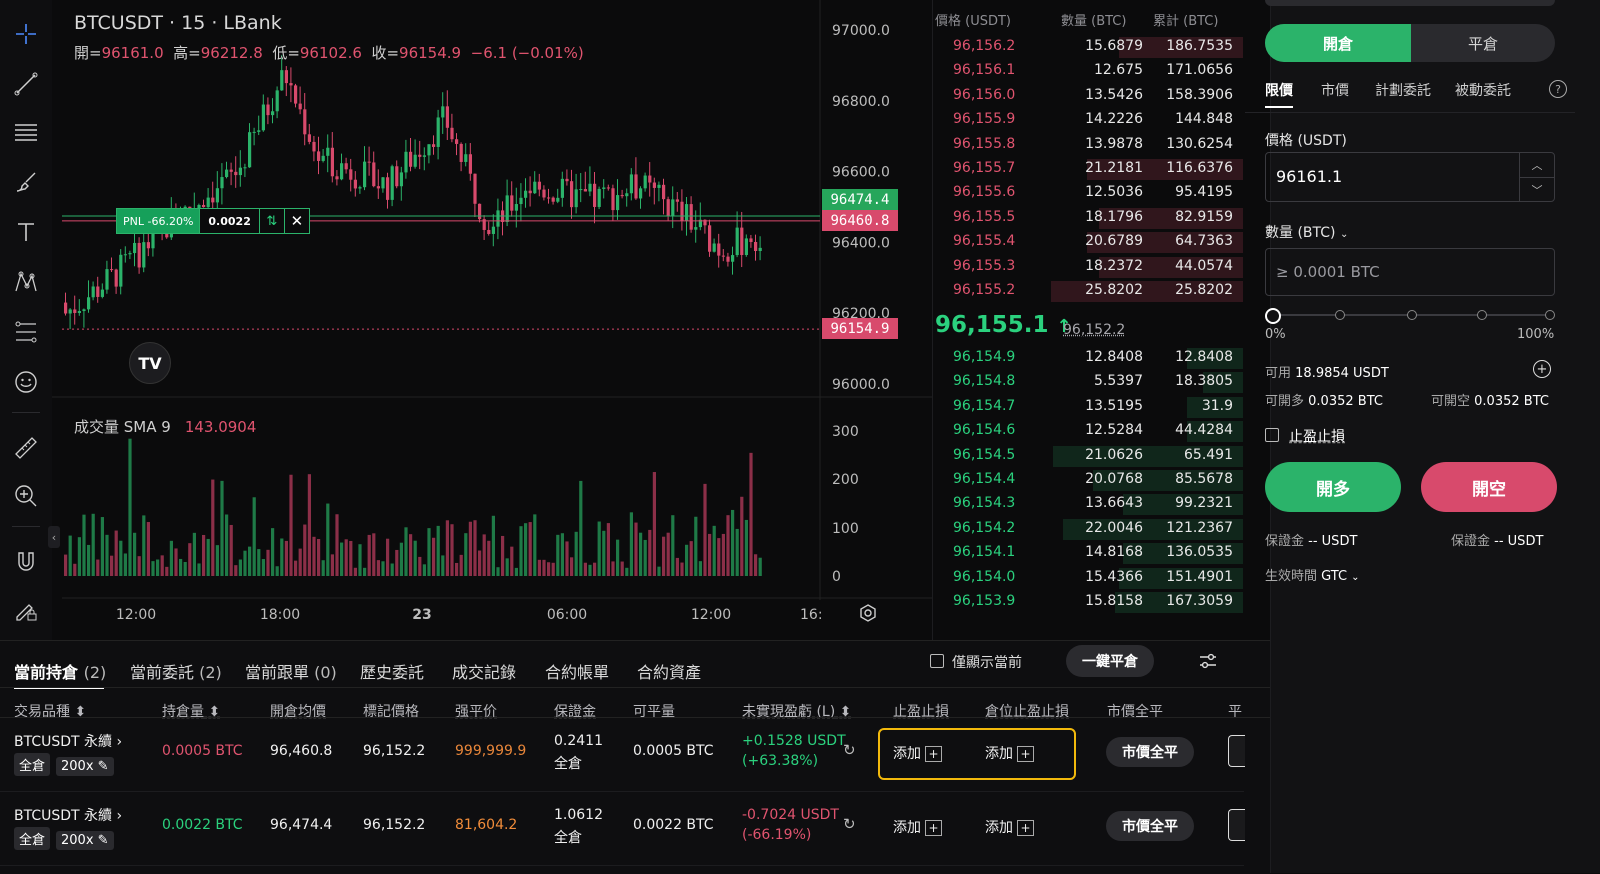 This screenshot has height=874, width=1600. What do you see at coordinates (937, 661) in the screenshot?
I see `only-current-checkbox` at bounding box center [937, 661].